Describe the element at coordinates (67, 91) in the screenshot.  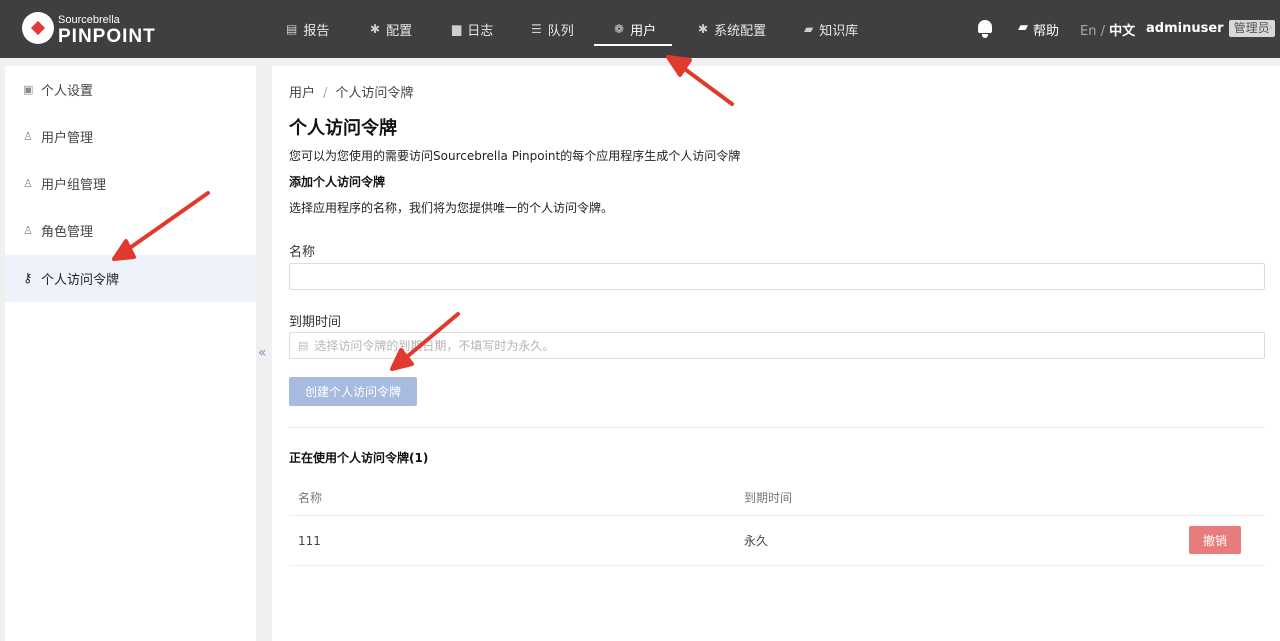
I see `sidebar-item-label: 个人设置` at that location.